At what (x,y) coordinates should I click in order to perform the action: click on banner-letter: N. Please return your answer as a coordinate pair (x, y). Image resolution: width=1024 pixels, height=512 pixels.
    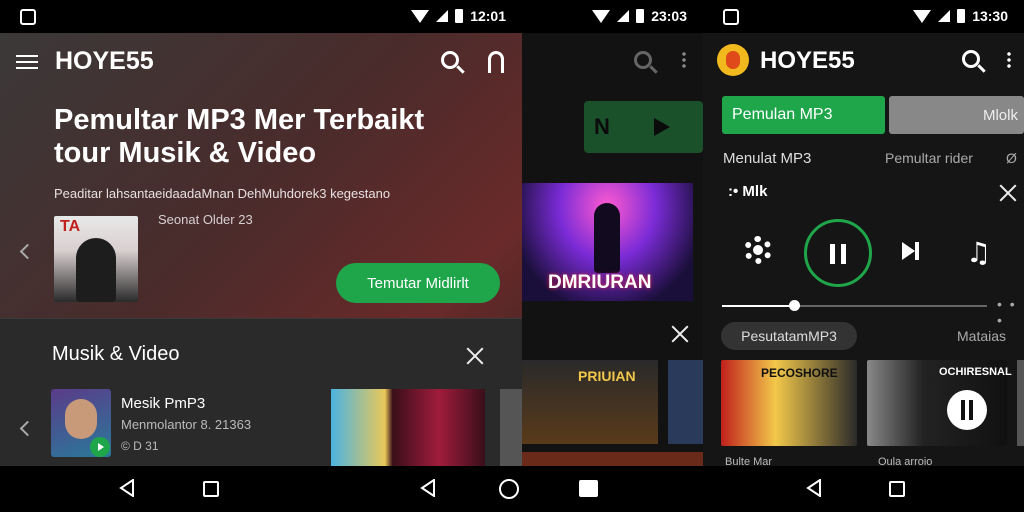
    Looking at the image, I should click on (602, 126).